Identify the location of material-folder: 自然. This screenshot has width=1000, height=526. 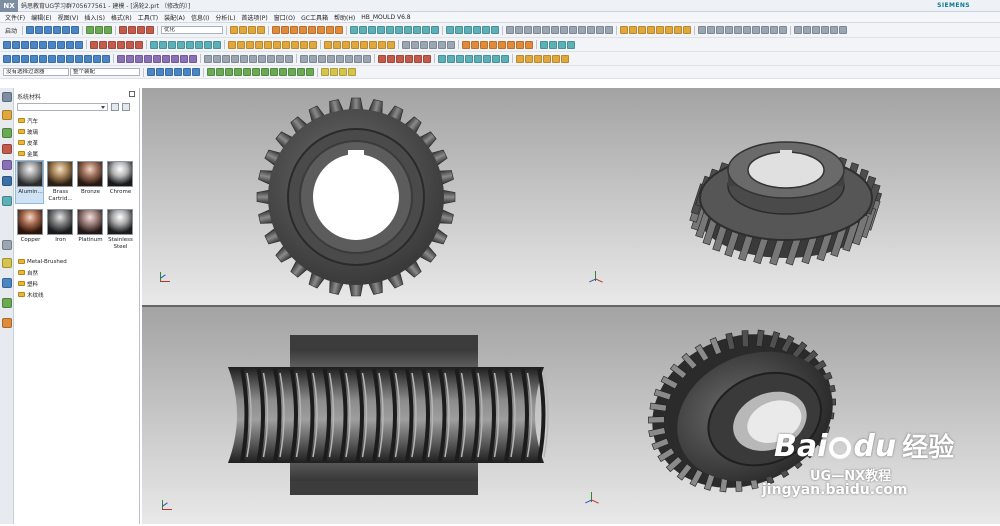
(28, 273).